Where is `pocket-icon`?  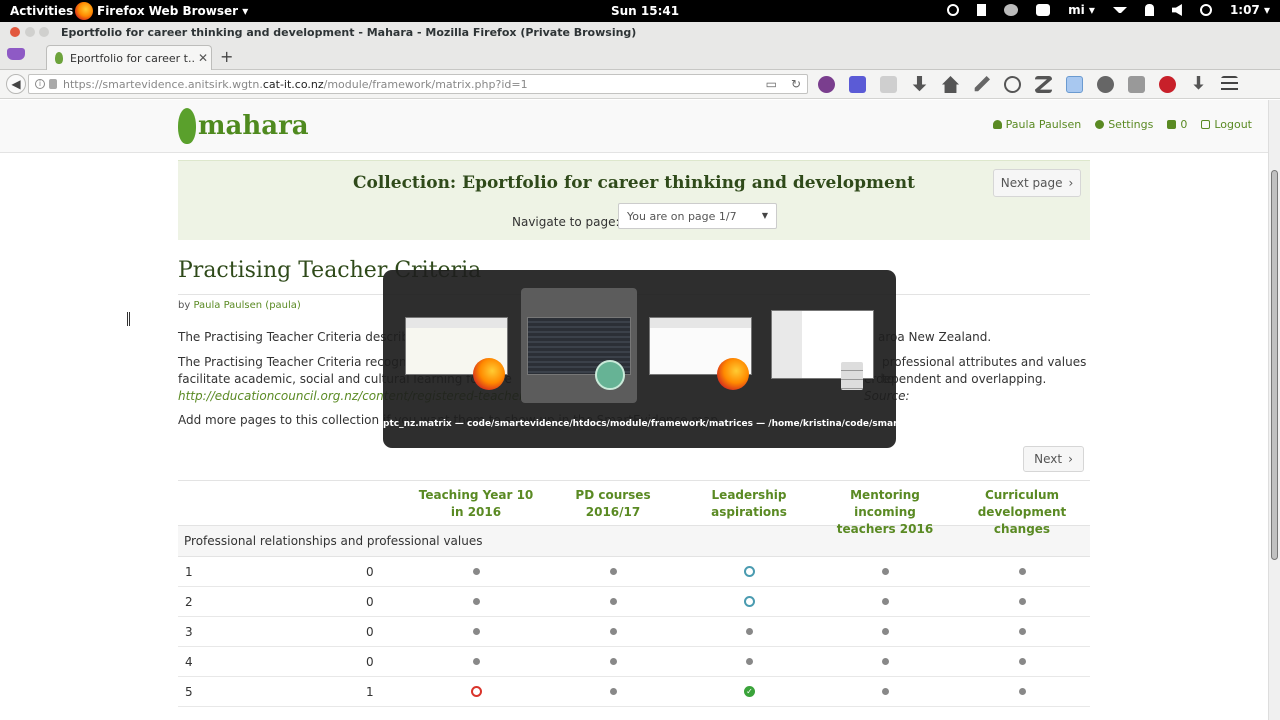
pocket-icon is located at coordinates (857, 84).